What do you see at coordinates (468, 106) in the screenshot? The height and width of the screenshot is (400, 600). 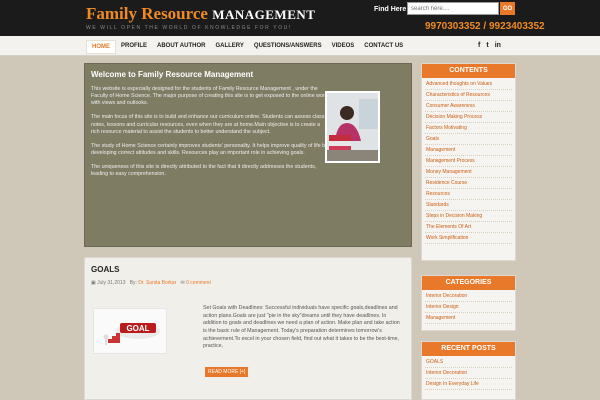 I see `contents-link: Consumer Awareness` at bounding box center [468, 106].